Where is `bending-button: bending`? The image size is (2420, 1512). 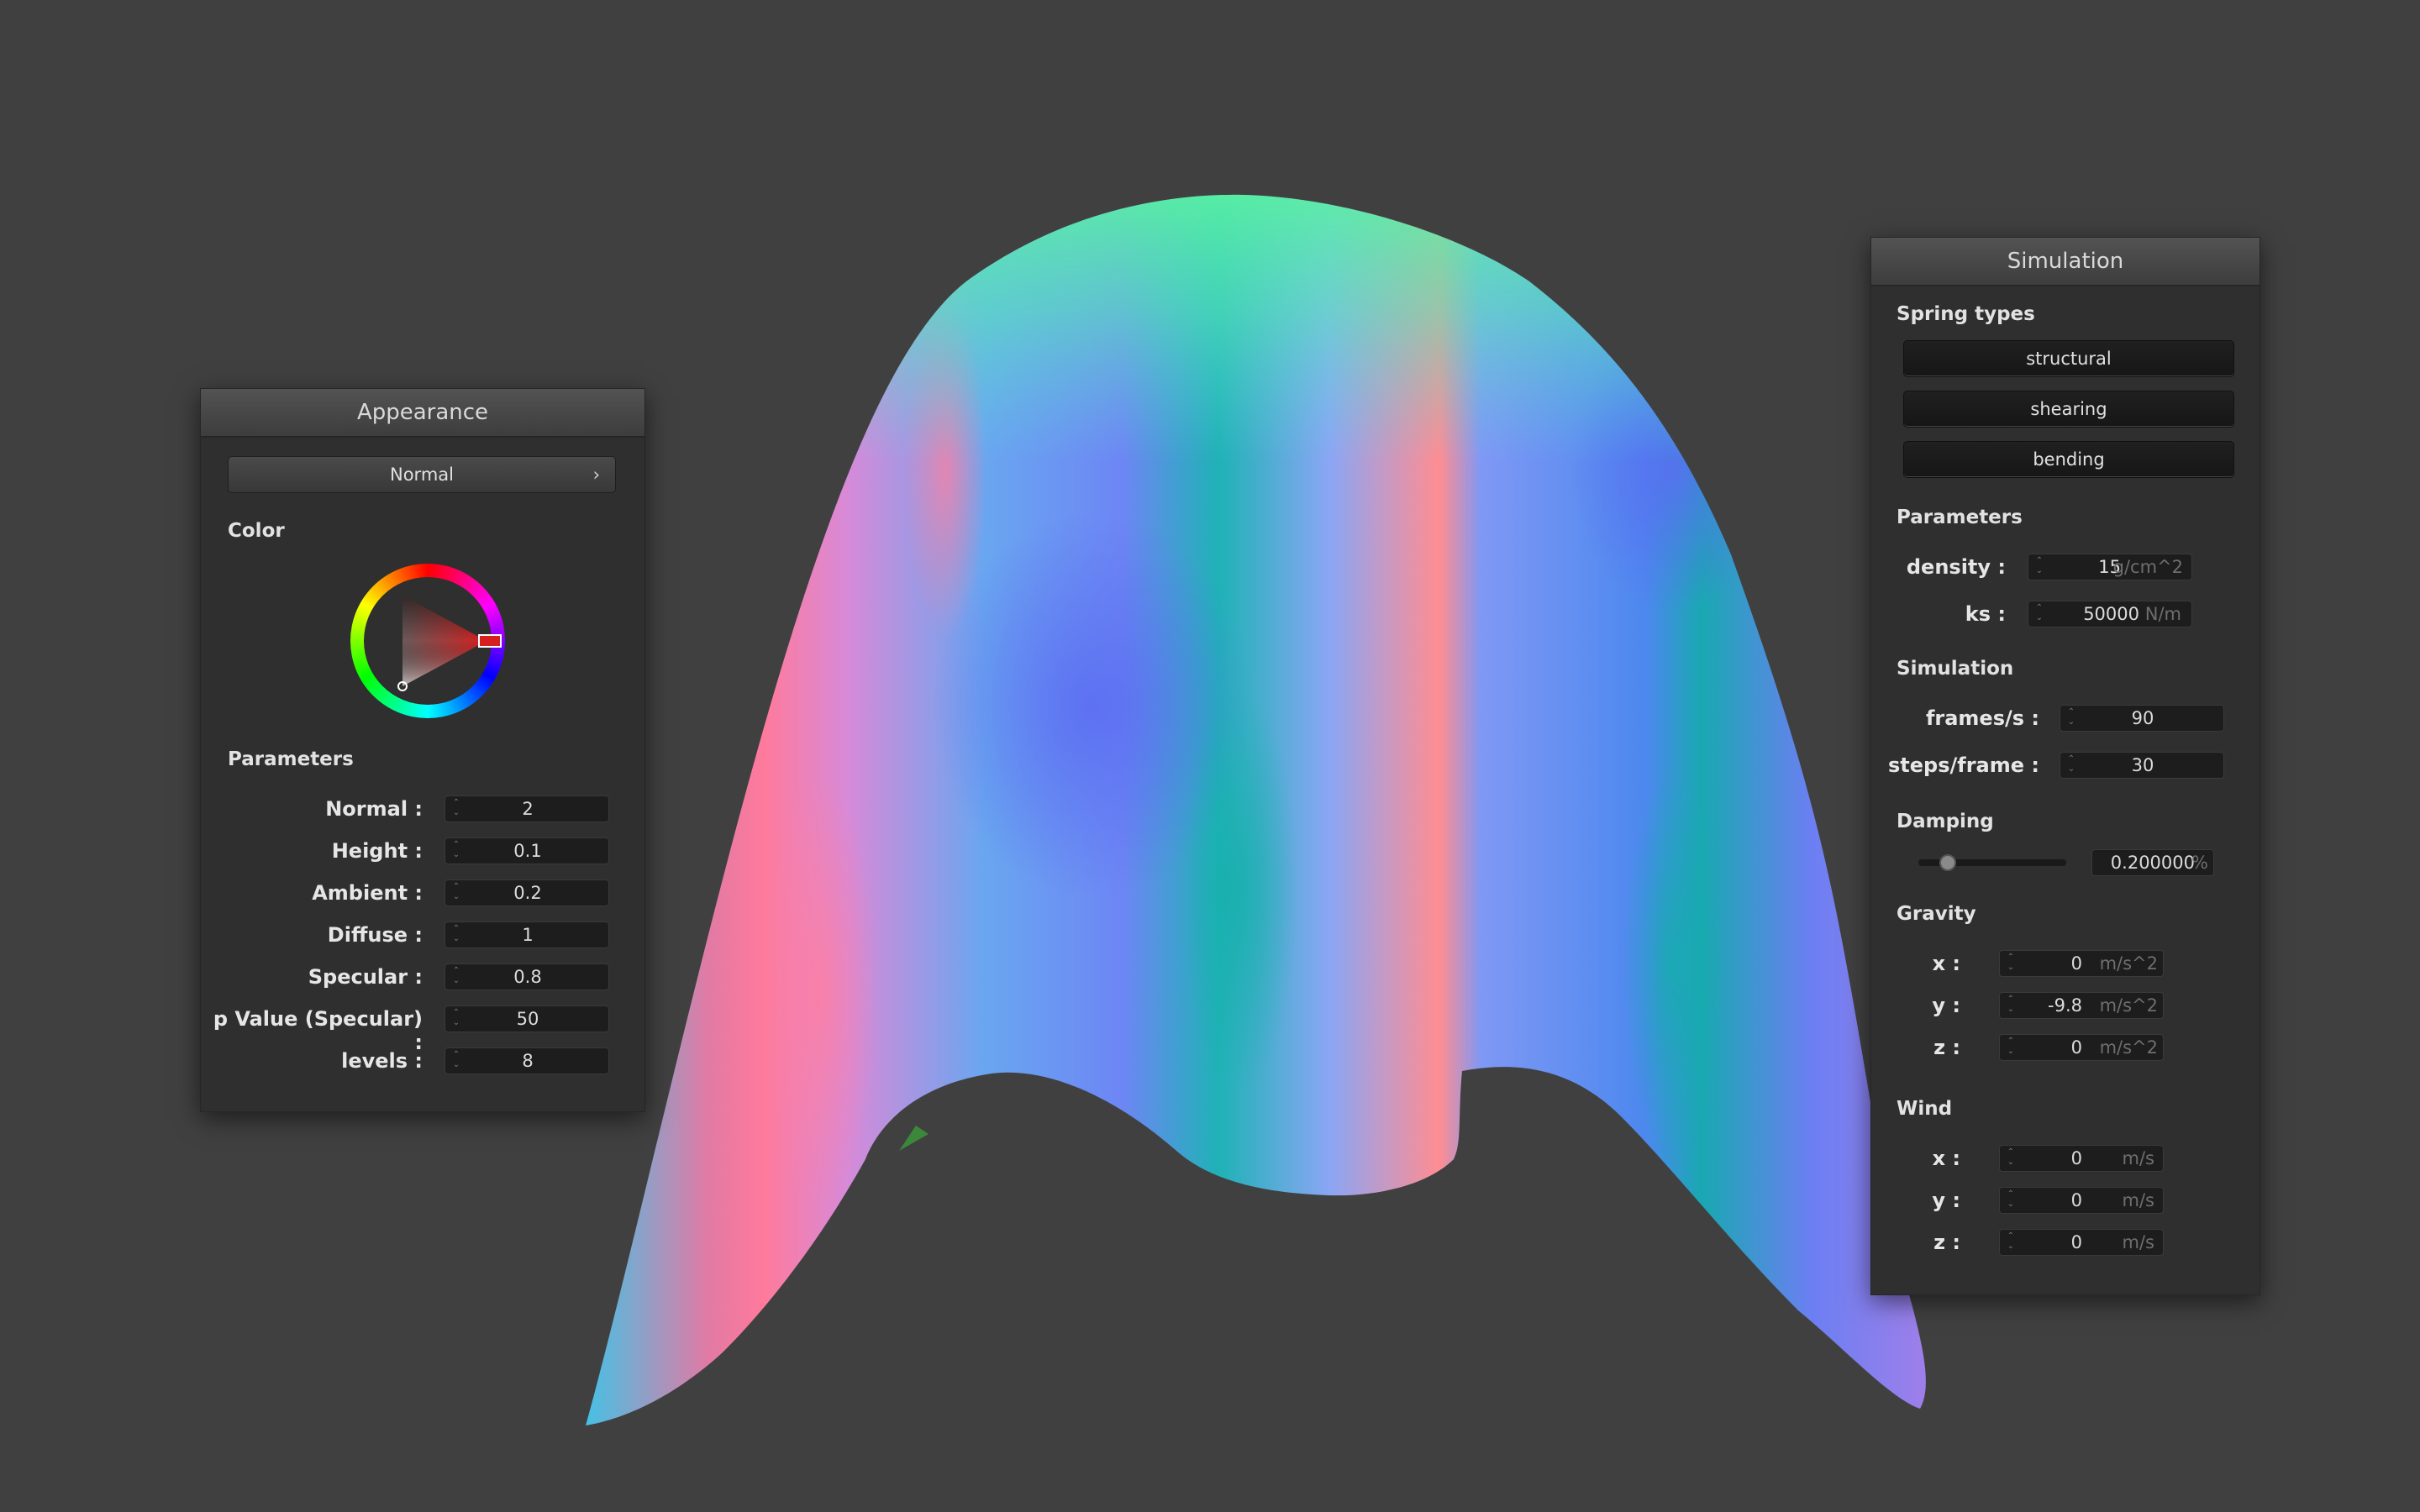 bending-button: bending is located at coordinates (2068, 459).